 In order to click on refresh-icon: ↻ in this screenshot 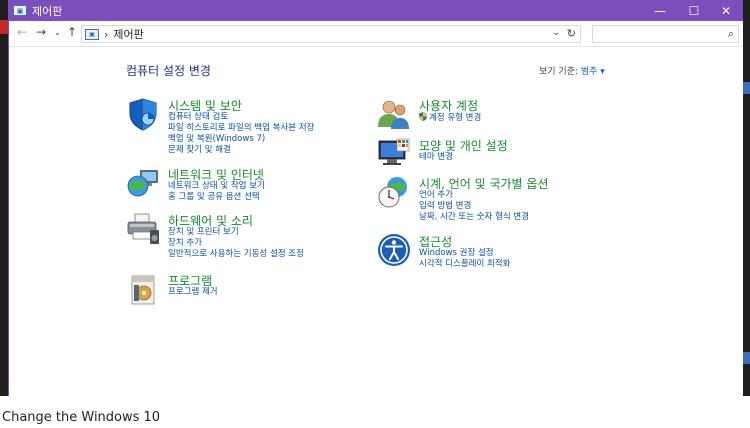, I will do `click(571, 33)`.